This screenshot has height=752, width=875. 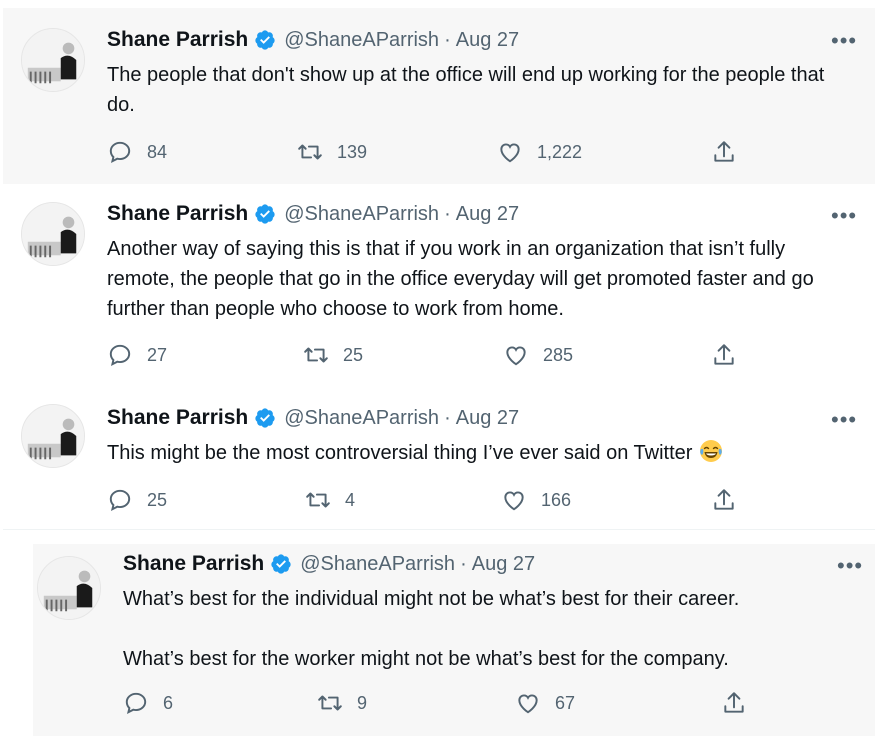 What do you see at coordinates (443, 703) in the screenshot?
I see `tweet-actions: 6 9 67` at bounding box center [443, 703].